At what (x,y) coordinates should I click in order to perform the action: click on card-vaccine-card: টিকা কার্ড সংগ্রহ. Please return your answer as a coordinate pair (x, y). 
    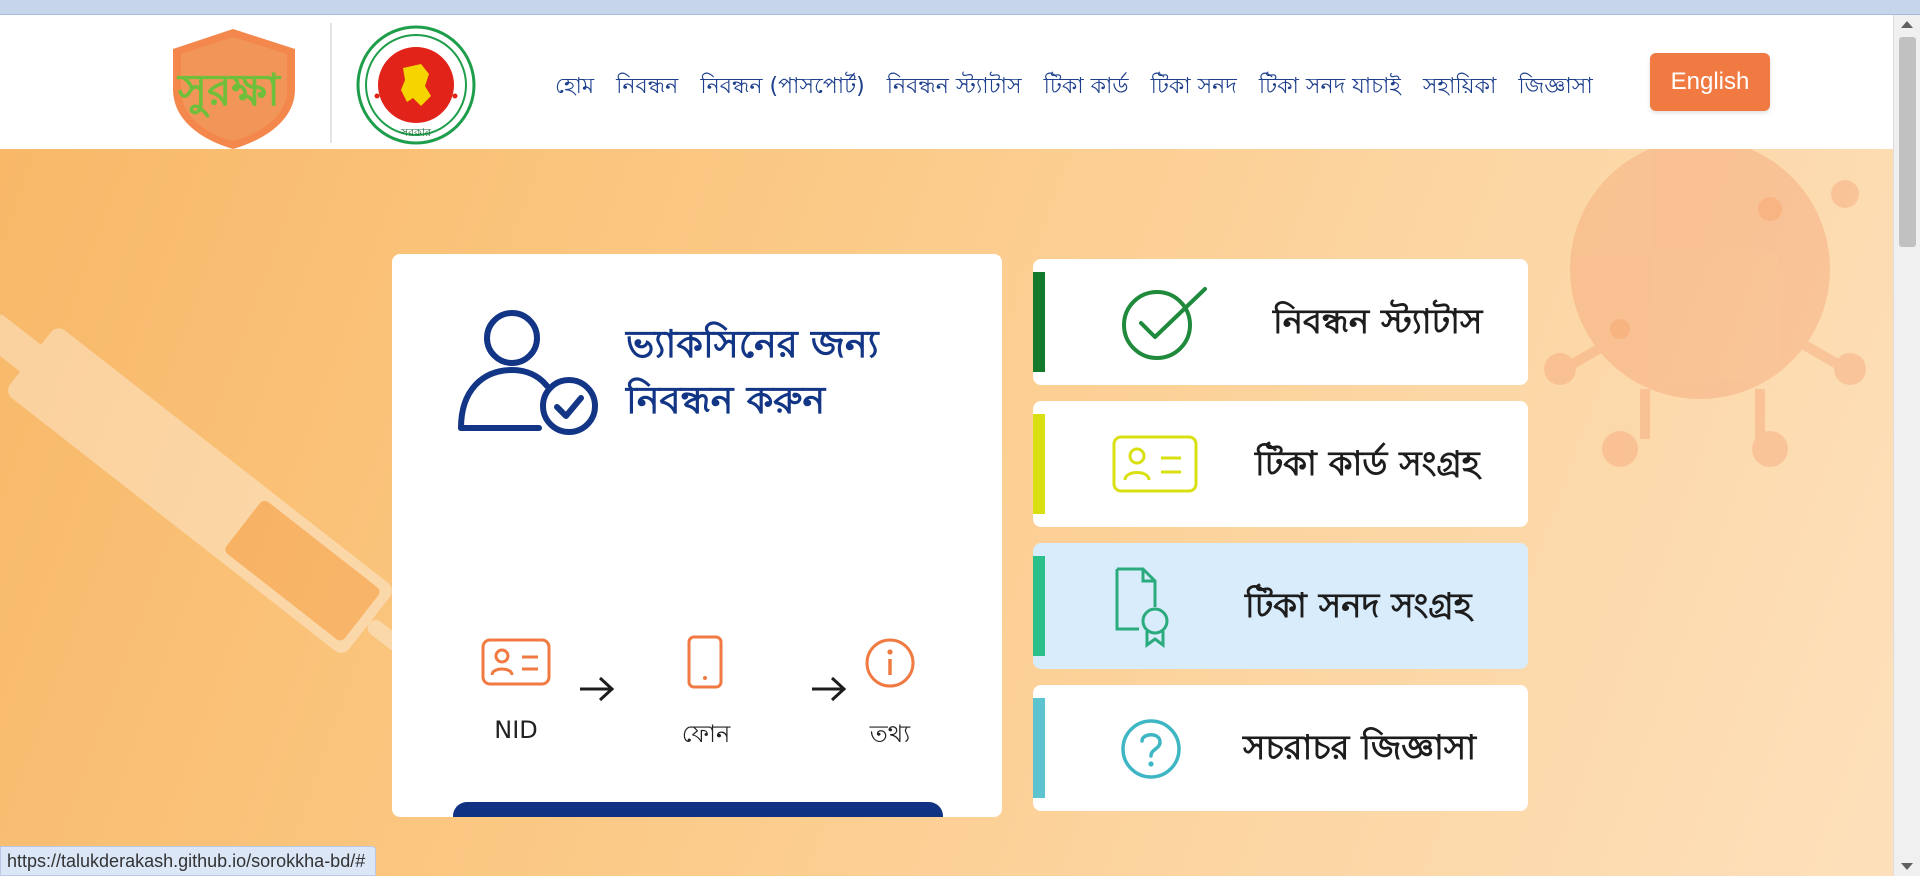
    Looking at the image, I should click on (1280, 464).